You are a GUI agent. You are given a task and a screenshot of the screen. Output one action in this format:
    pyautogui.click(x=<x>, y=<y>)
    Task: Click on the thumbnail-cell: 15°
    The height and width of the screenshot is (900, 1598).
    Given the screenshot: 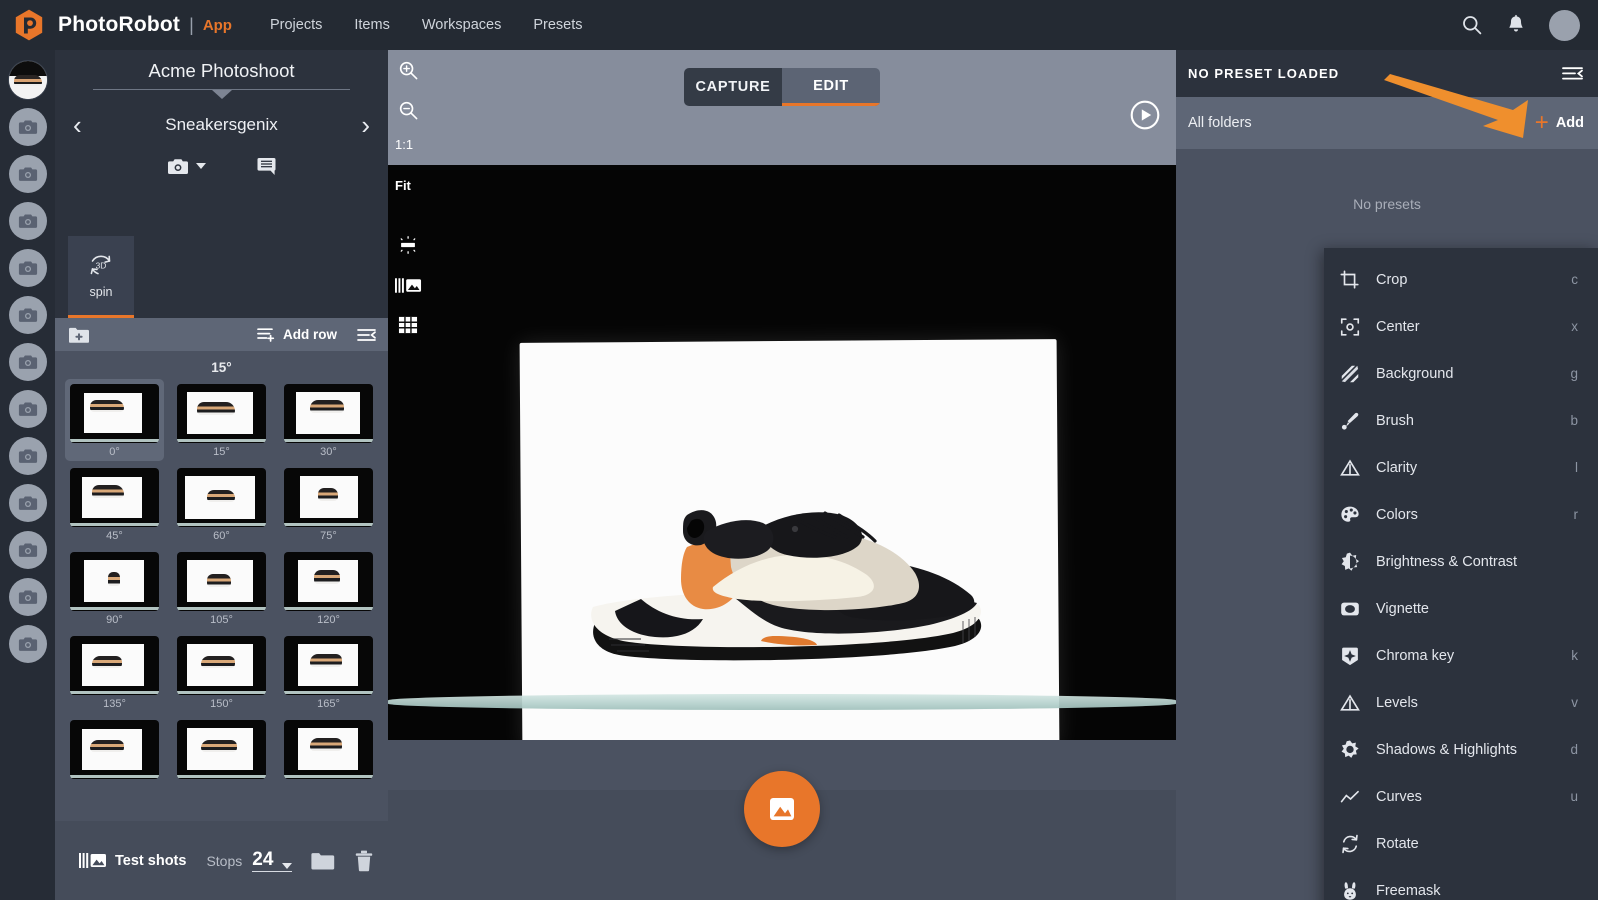 What is the action you would take?
    pyautogui.click(x=221, y=420)
    